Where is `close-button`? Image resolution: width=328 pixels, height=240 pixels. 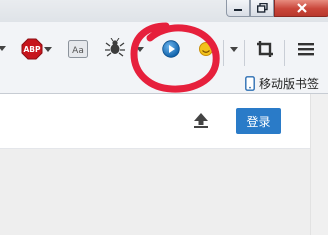 close-button is located at coordinates (301, 8).